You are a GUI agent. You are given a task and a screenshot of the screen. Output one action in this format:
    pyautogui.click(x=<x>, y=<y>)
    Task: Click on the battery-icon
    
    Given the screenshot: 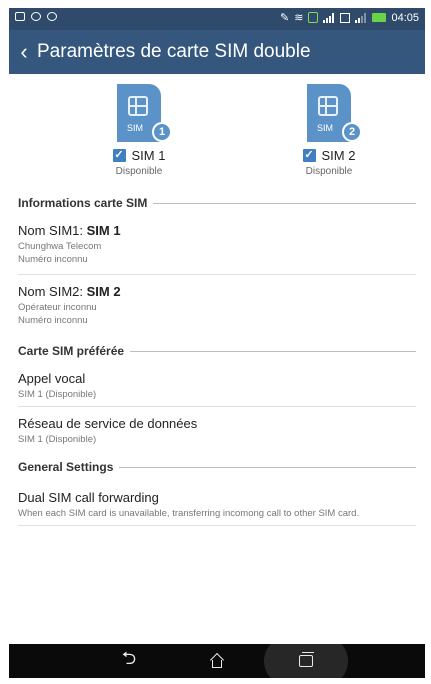 What is the action you would take?
    pyautogui.click(x=379, y=17)
    